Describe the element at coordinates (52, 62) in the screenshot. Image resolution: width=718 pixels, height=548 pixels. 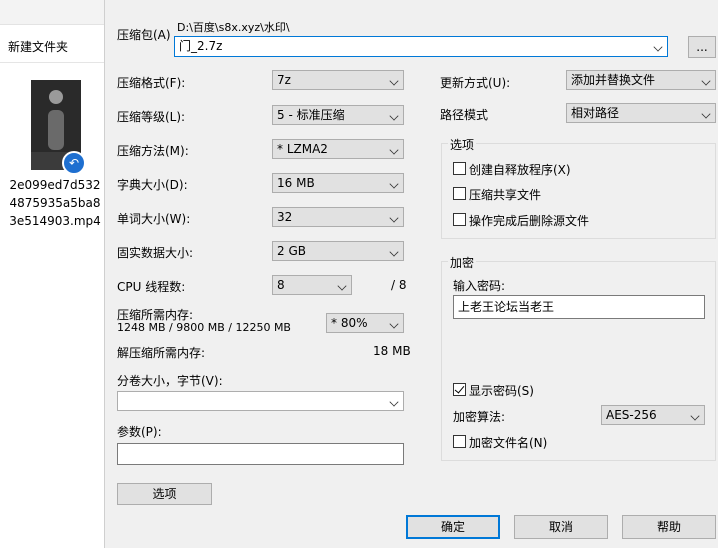
I see `explorer-divider` at that location.